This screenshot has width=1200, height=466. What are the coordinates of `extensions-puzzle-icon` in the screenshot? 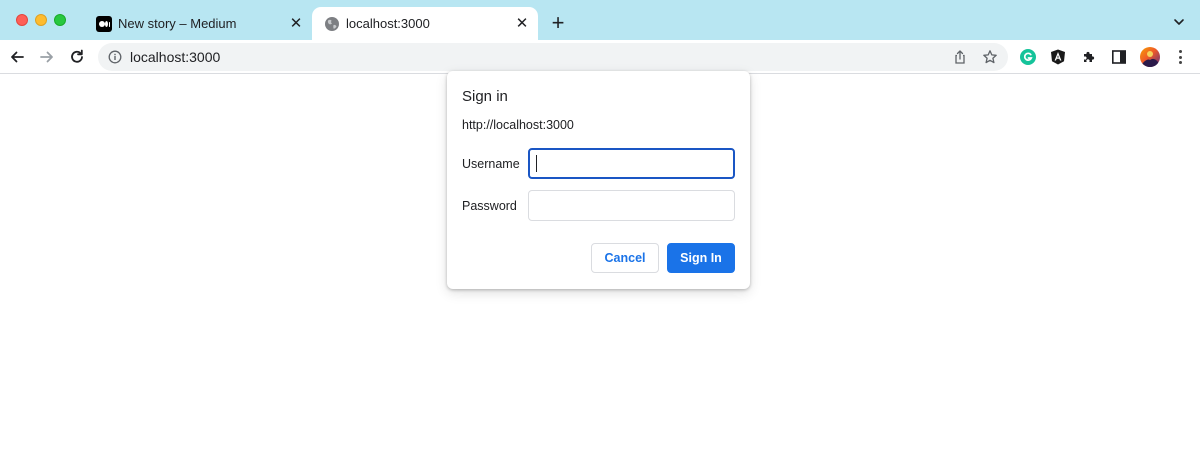 It's located at (1089, 57).